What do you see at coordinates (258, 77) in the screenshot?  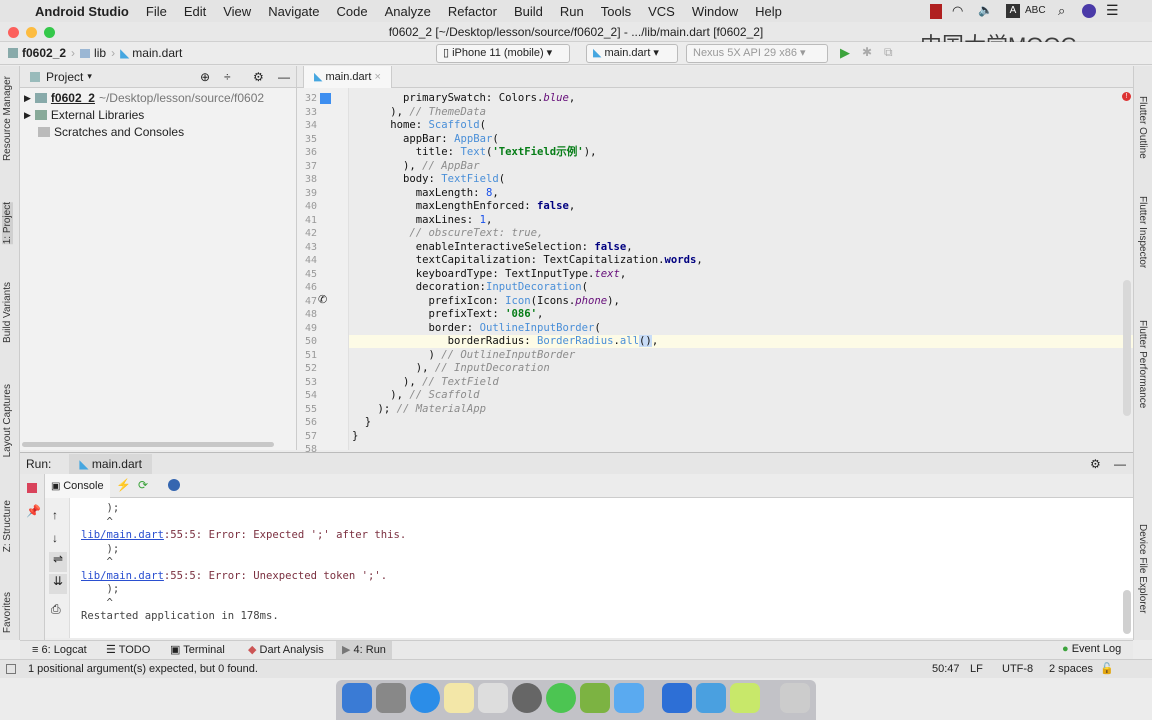 I see `gear-icon: ⚙` at bounding box center [258, 77].